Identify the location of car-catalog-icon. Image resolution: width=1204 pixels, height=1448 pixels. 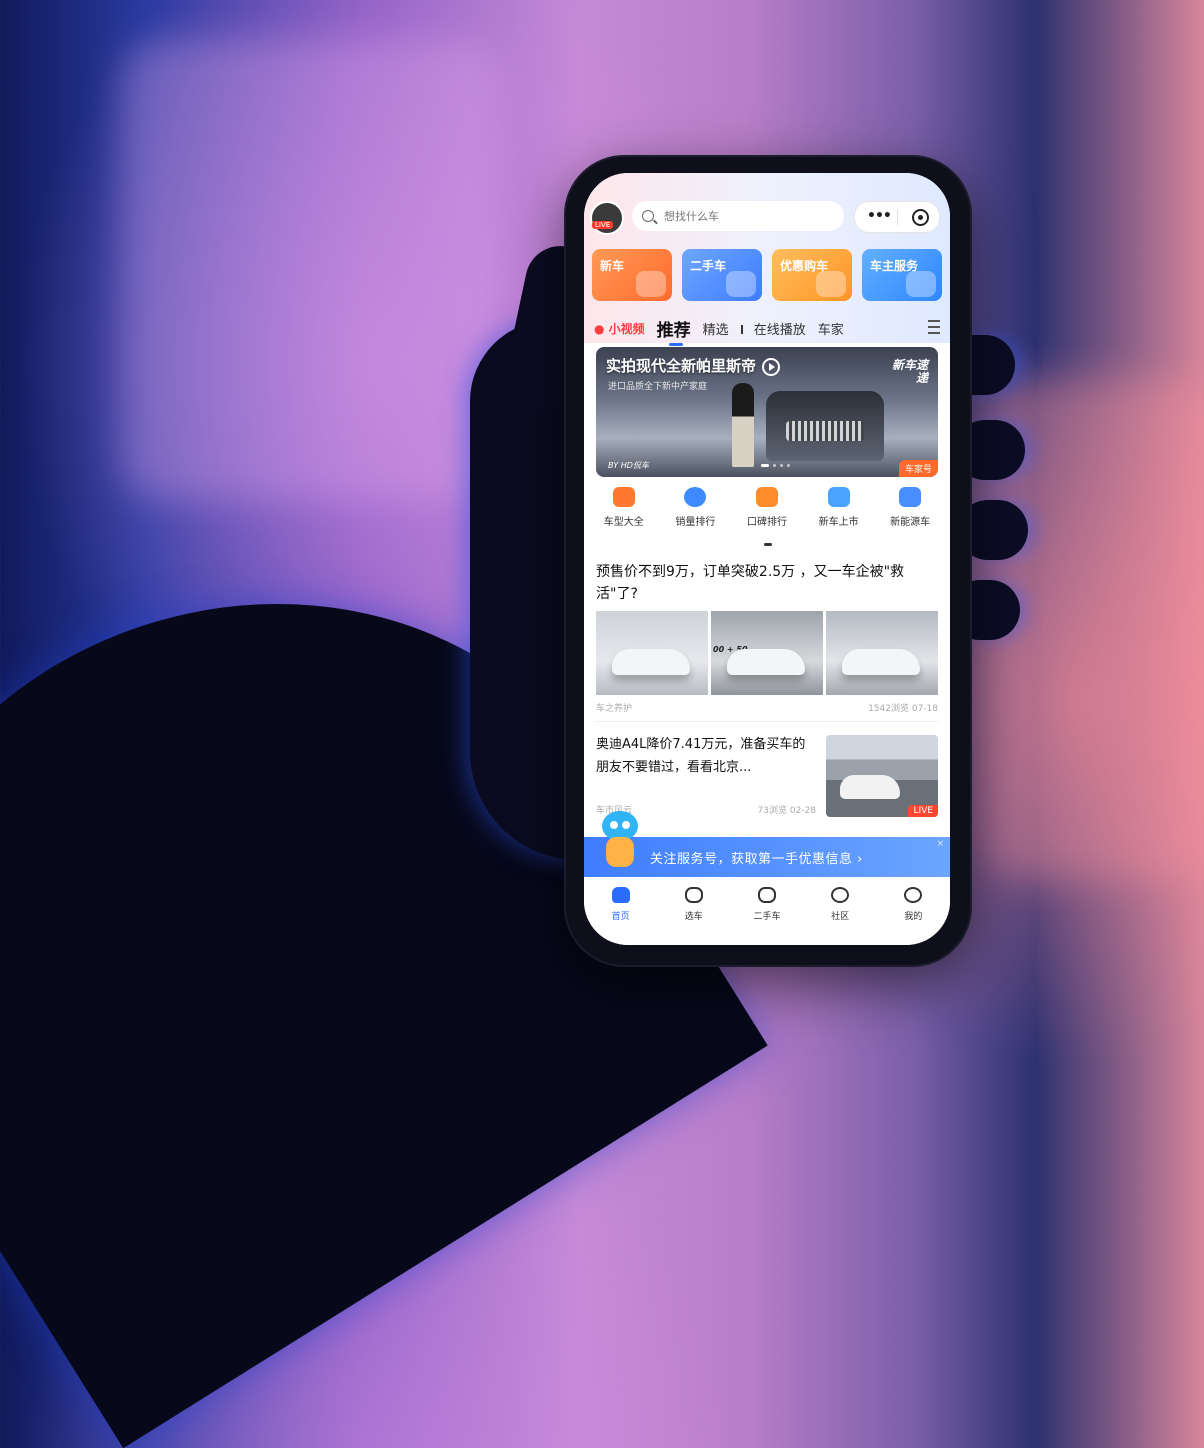
(623, 497).